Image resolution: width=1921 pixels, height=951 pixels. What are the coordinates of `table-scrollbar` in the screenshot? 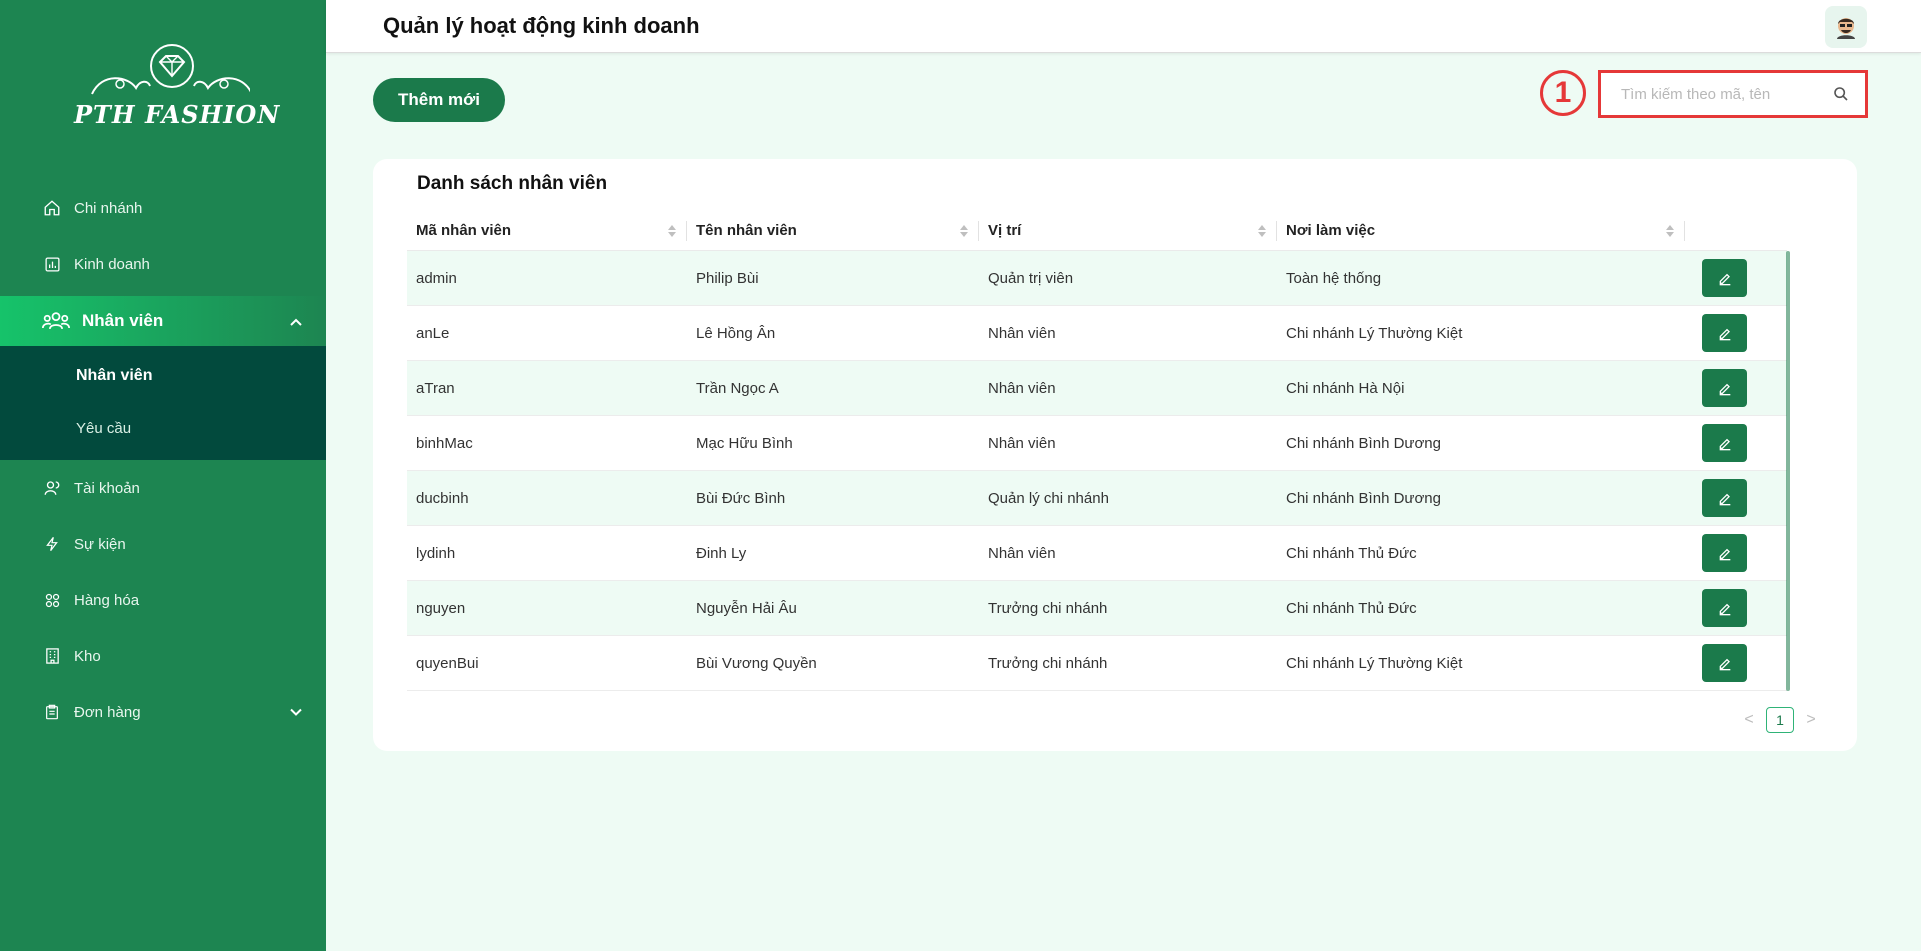 It's located at (1788, 471).